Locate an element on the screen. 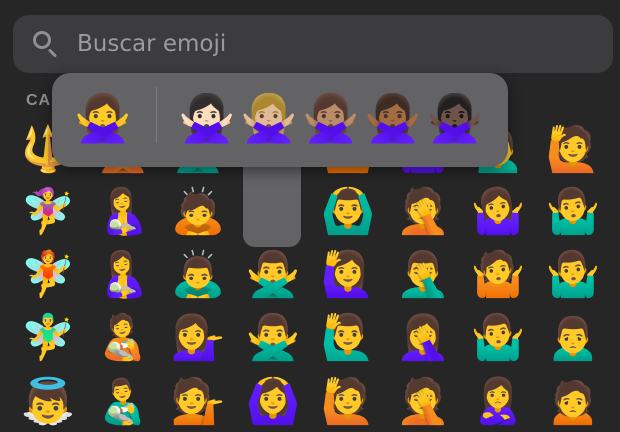  skin-tone-variant: 🙅🏽‍♀️ is located at coordinates (331, 118).